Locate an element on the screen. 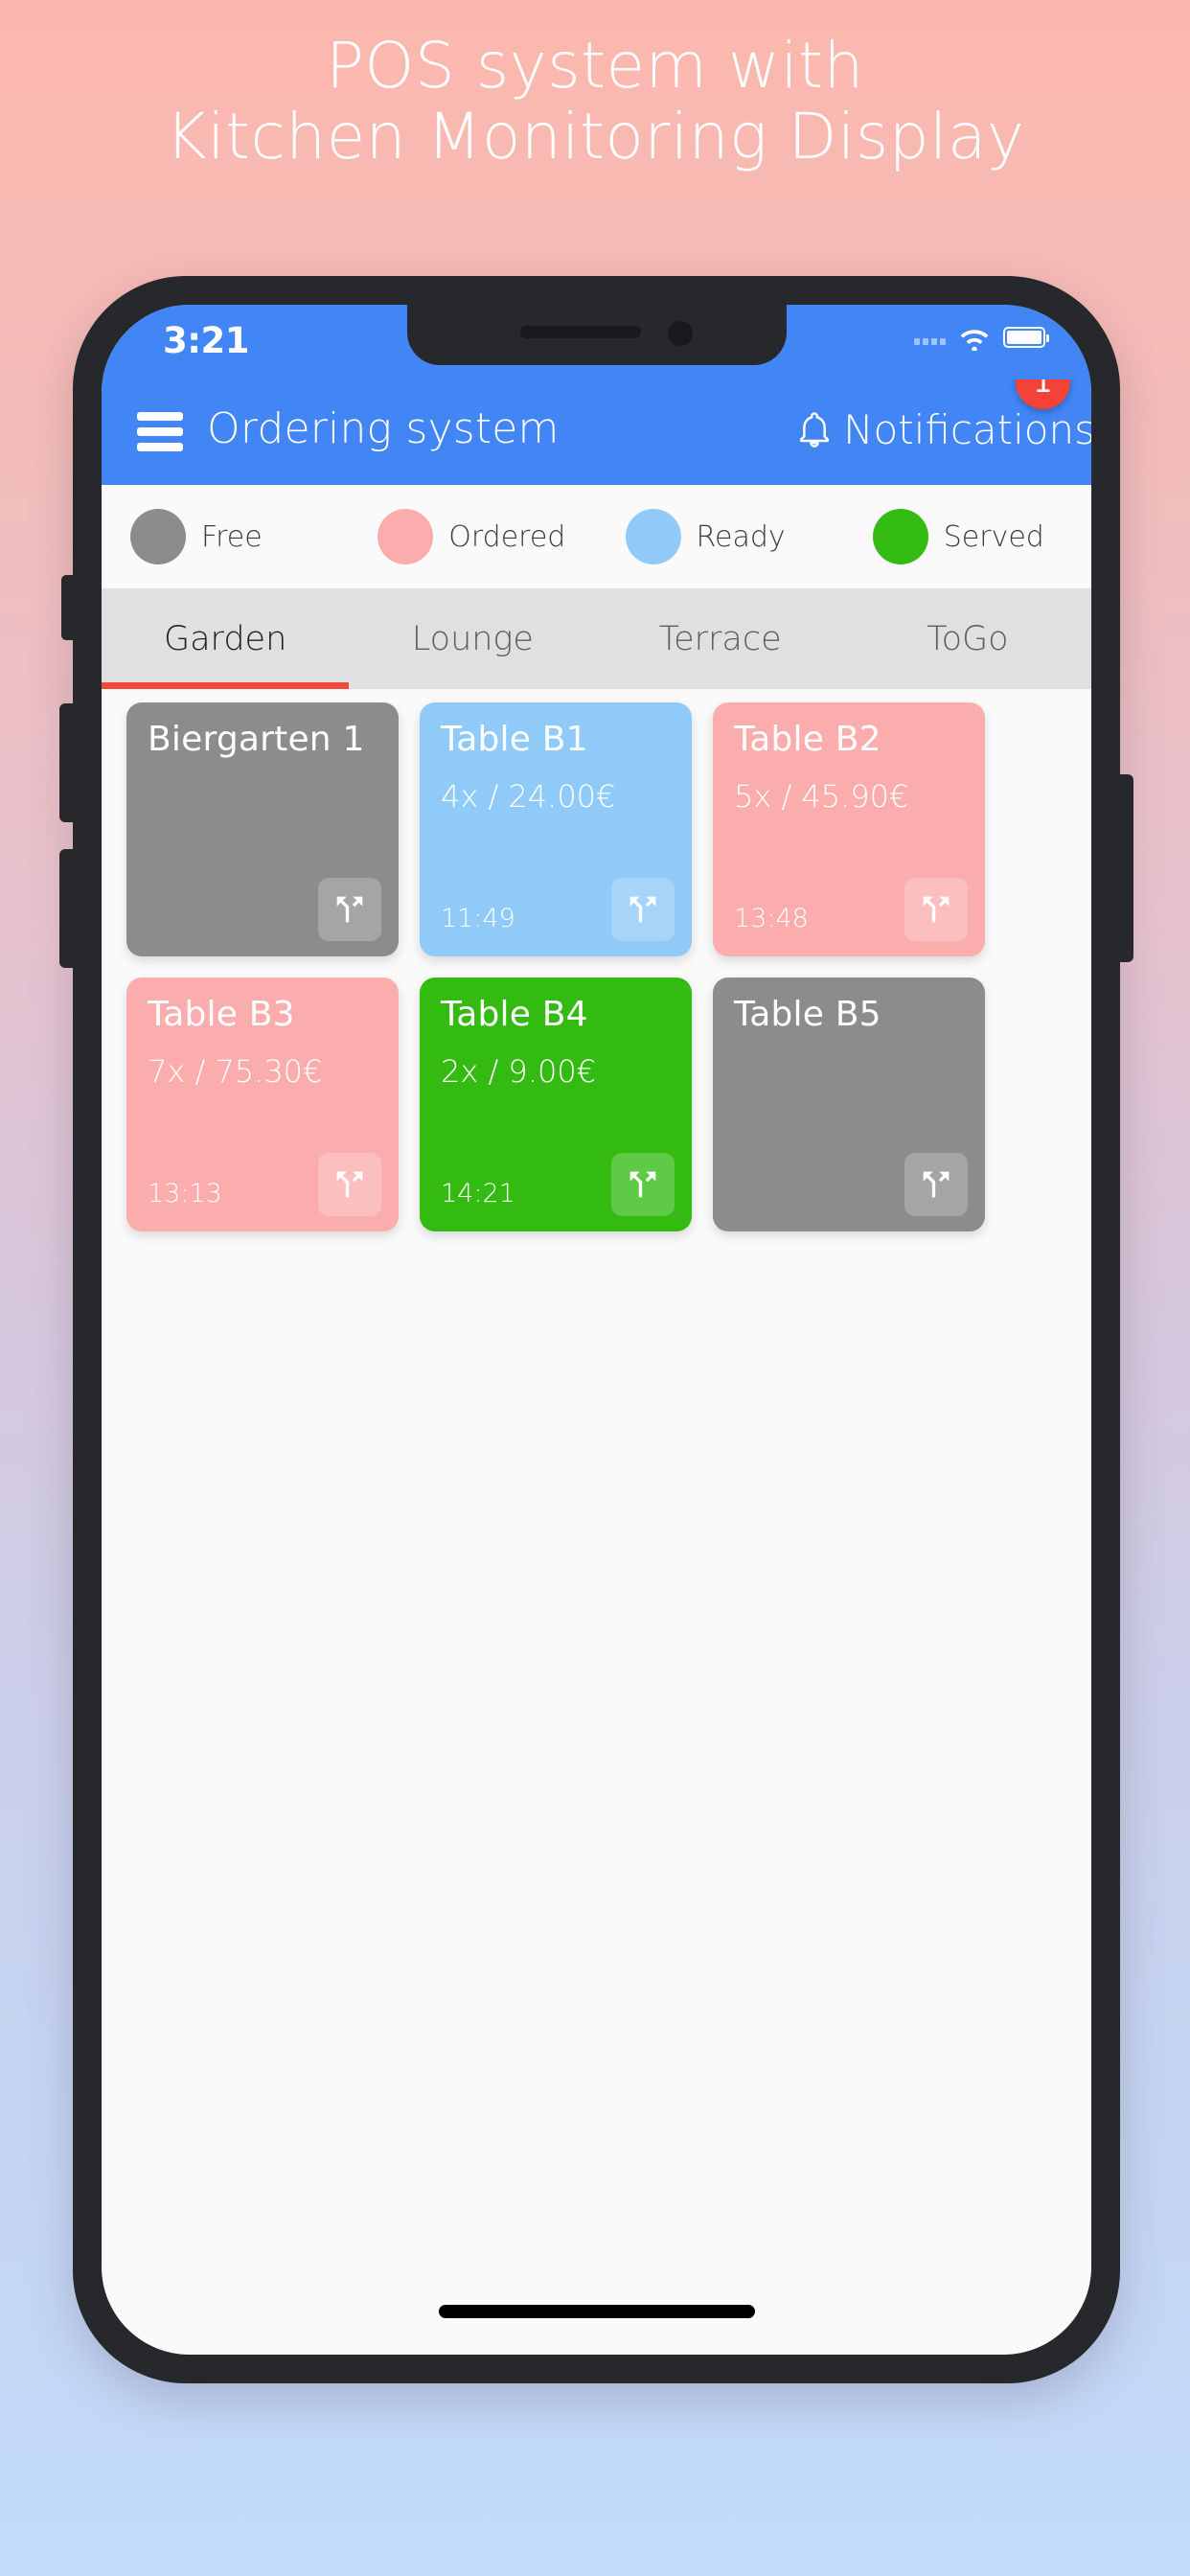  table-card-order: 7x / 75.30€ is located at coordinates (236, 1071).